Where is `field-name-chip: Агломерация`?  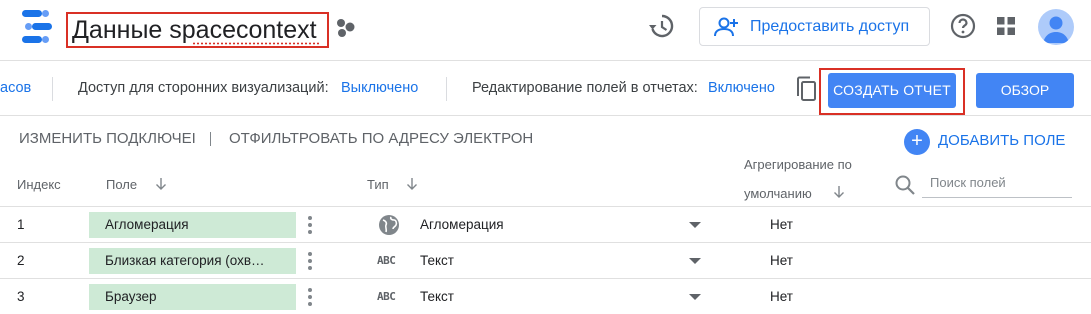
field-name-chip: Агломерация is located at coordinates (192, 225).